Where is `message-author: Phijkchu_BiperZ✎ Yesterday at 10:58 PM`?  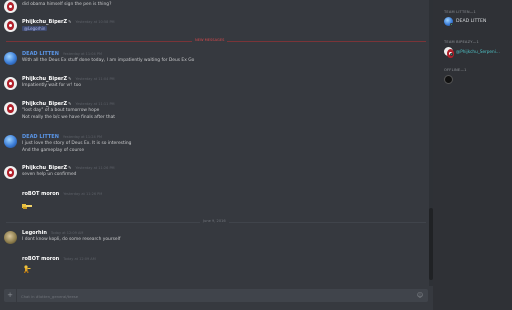 message-author: Phijkchu_BiperZ✎ Yesterday at 10:58 PM is located at coordinates (68, 22).